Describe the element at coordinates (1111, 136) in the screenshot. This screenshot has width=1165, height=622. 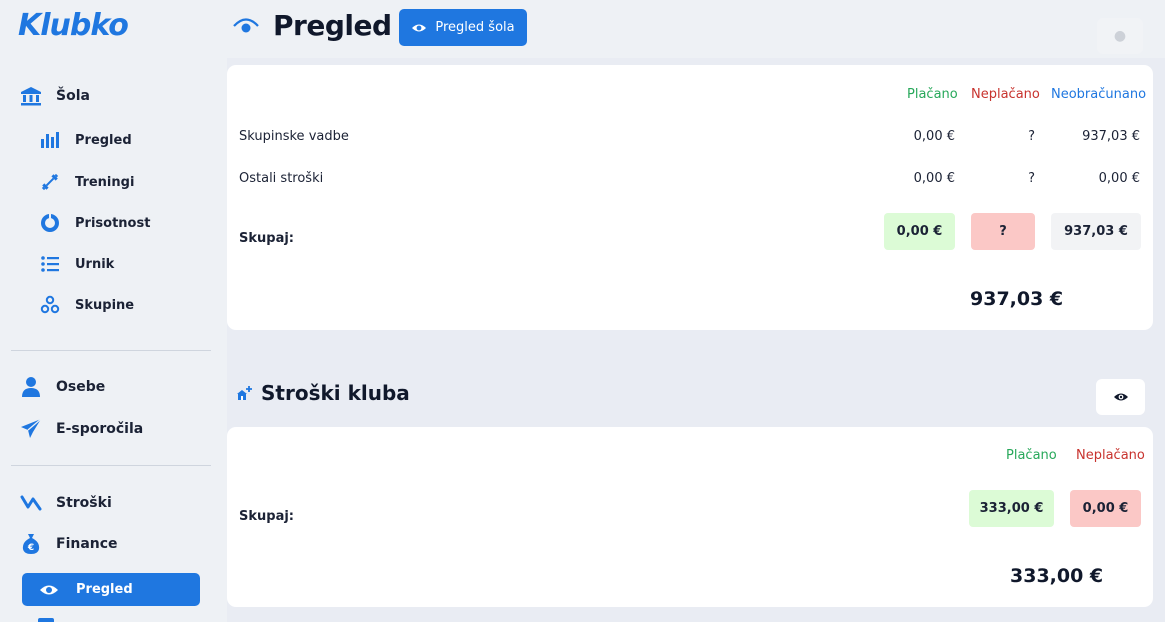
I see `row-unbilled-value: 937,03 €` at that location.